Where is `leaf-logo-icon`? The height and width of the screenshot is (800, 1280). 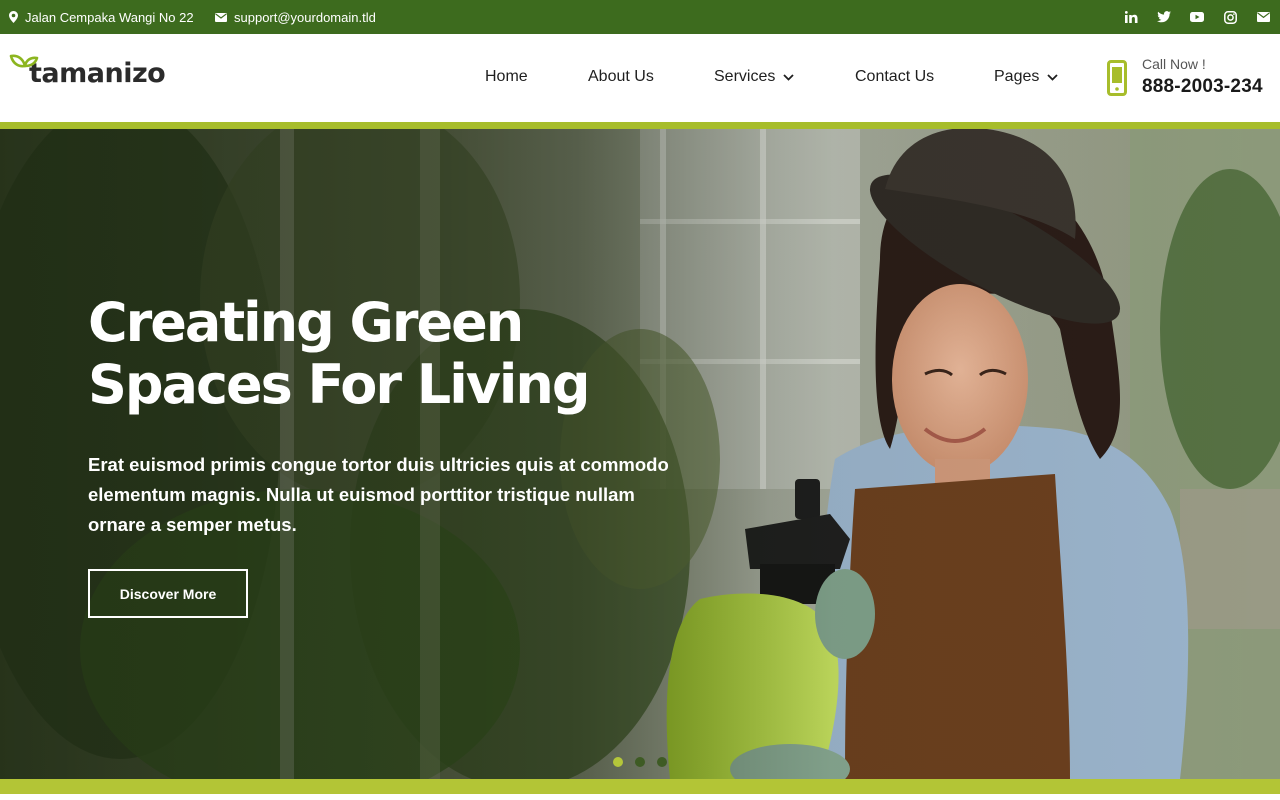 leaf-logo-icon is located at coordinates (24, 61).